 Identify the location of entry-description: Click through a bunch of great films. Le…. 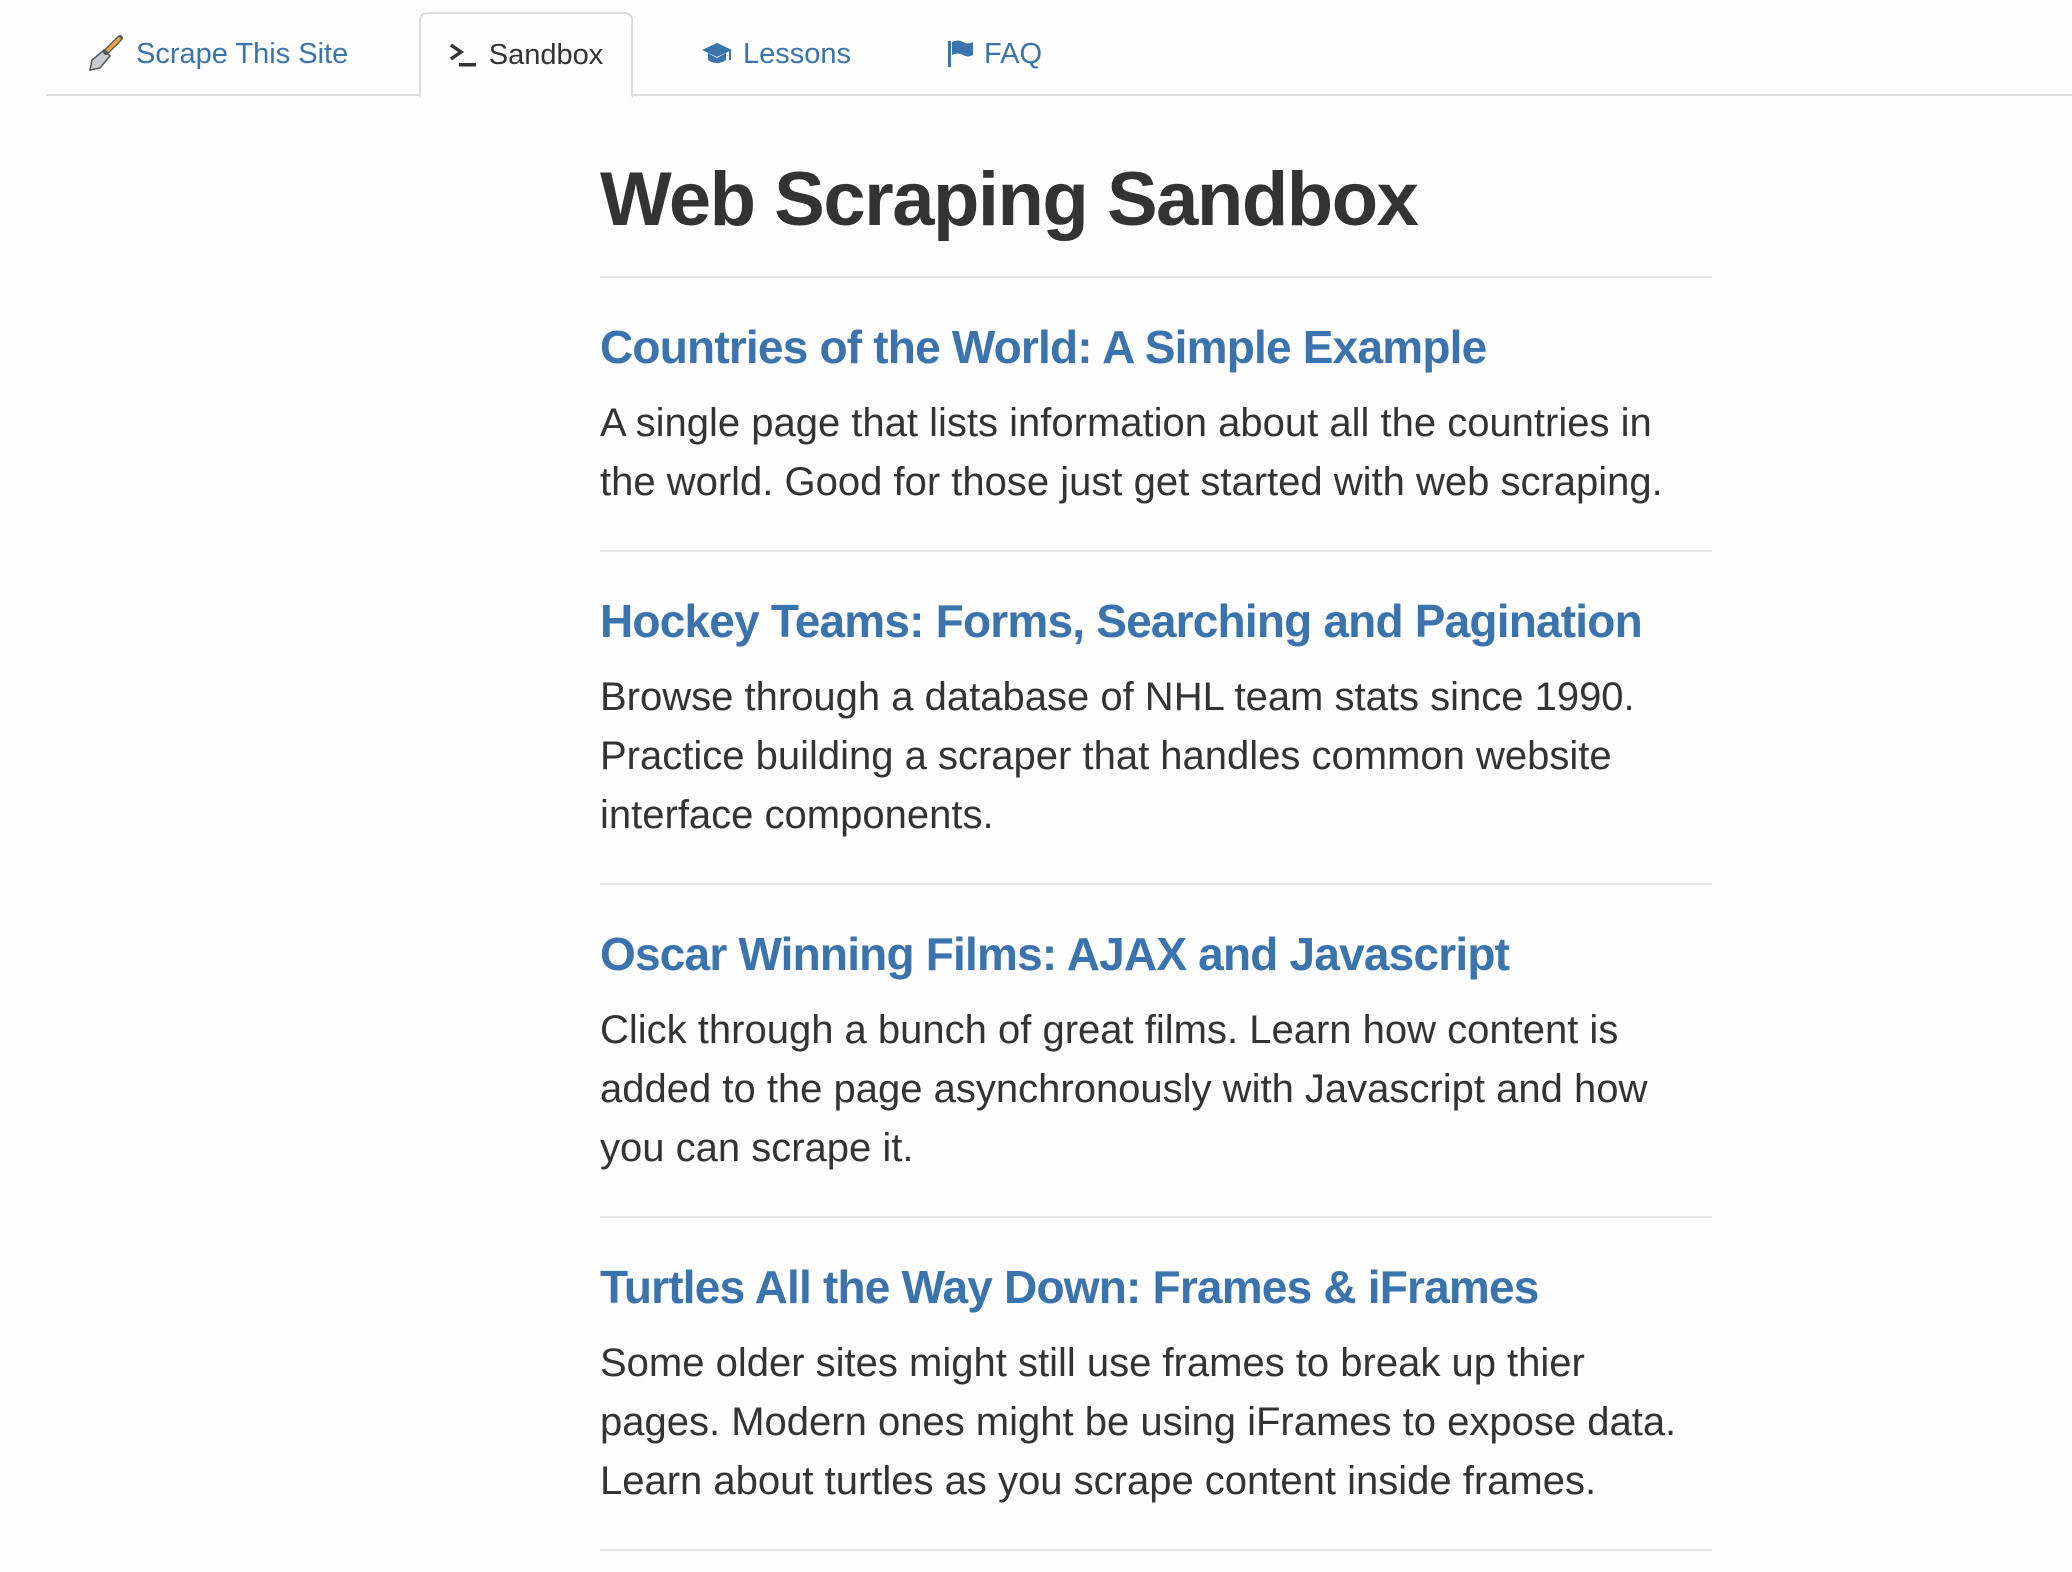
(1124, 1089).